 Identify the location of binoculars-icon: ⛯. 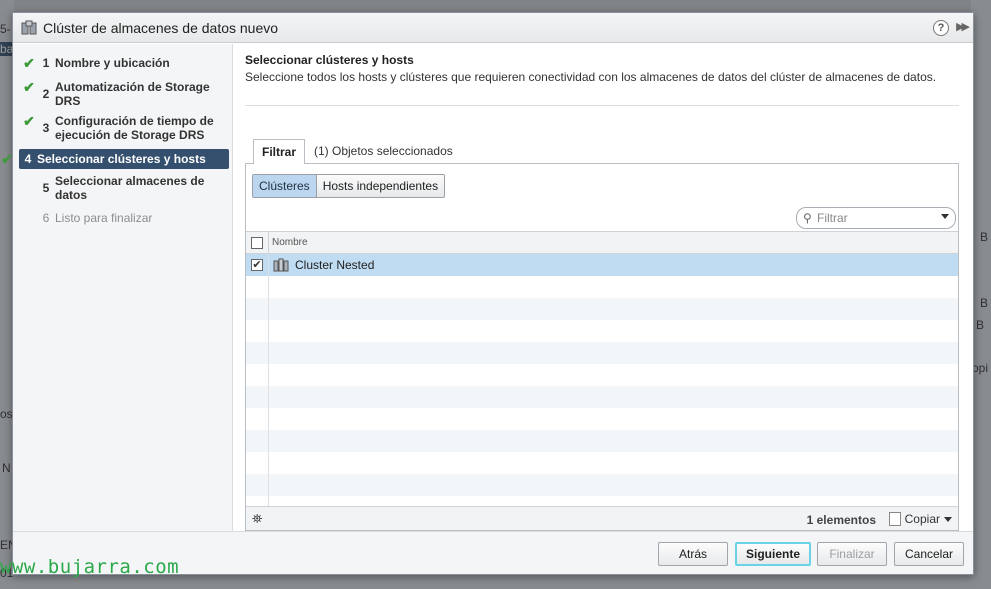
(257, 519).